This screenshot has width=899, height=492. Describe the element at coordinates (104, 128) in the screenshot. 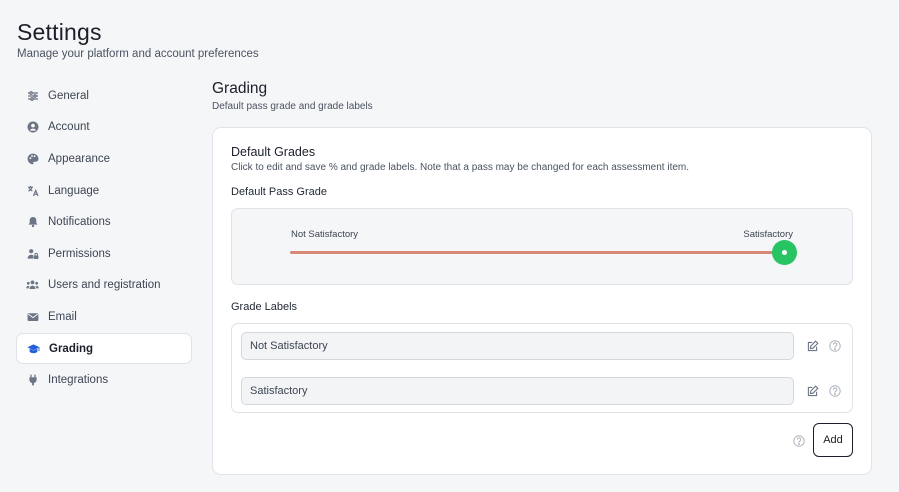

I see `sidebar-item-account: Account` at that location.